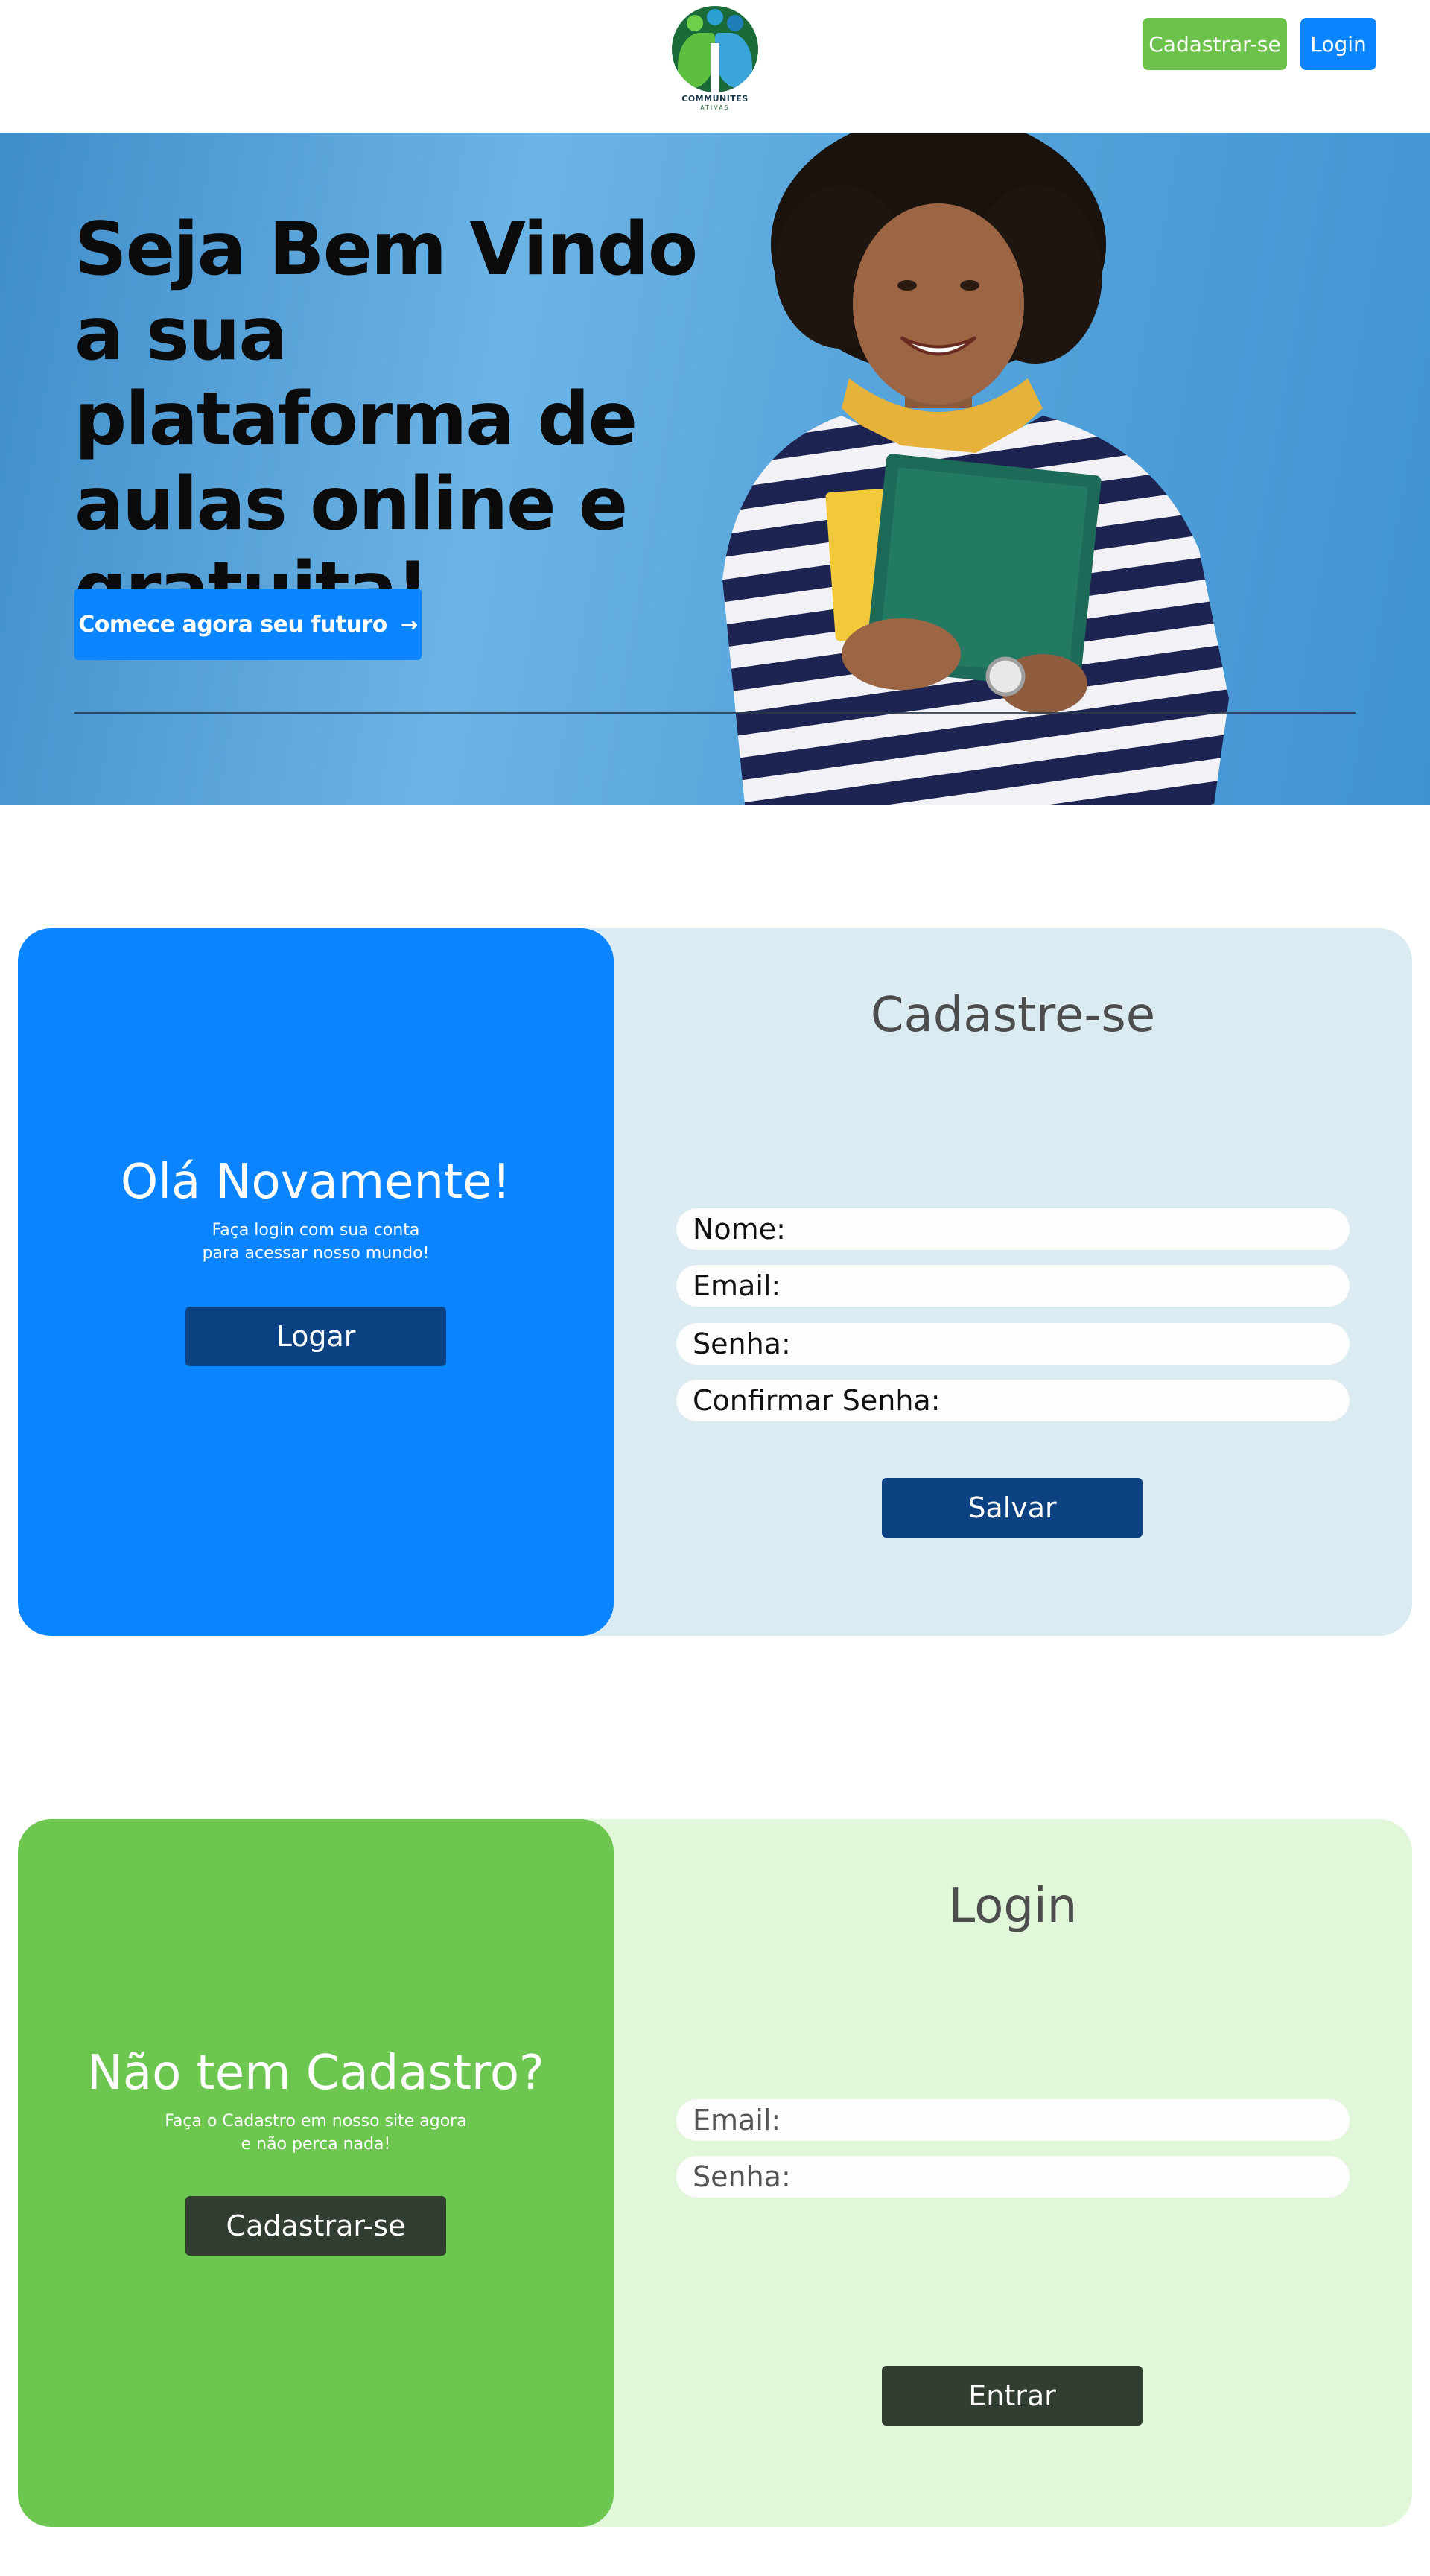 The height and width of the screenshot is (2576, 1430). What do you see at coordinates (975, 469) in the screenshot?
I see `hero-student-image` at bounding box center [975, 469].